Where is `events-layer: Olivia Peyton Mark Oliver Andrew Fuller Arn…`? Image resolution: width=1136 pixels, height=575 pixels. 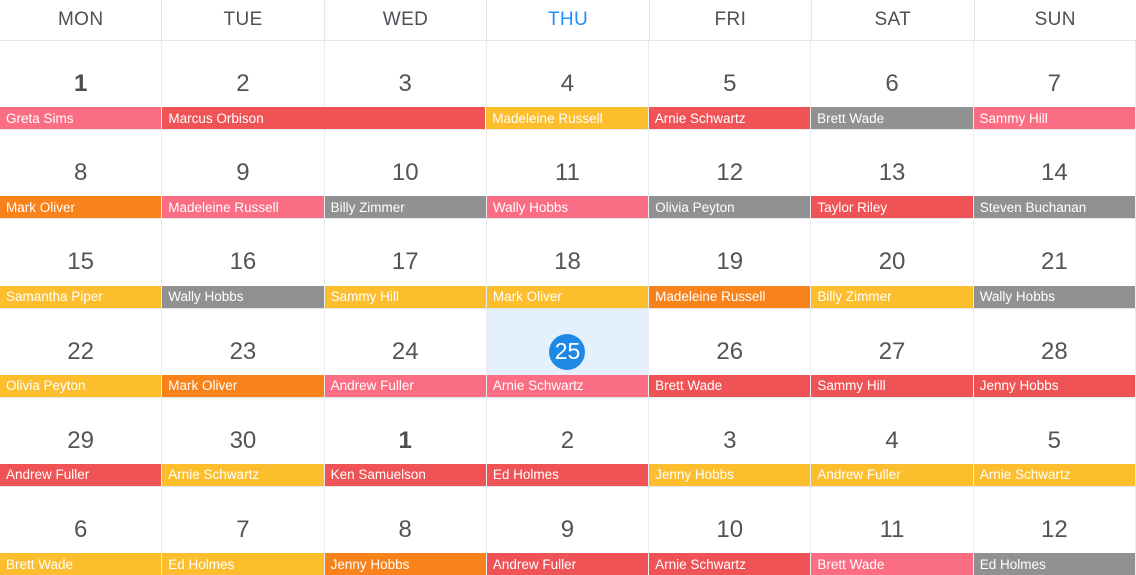 events-layer: Olivia Peyton Mark Oliver Andrew Fuller Arn… is located at coordinates (568, 385).